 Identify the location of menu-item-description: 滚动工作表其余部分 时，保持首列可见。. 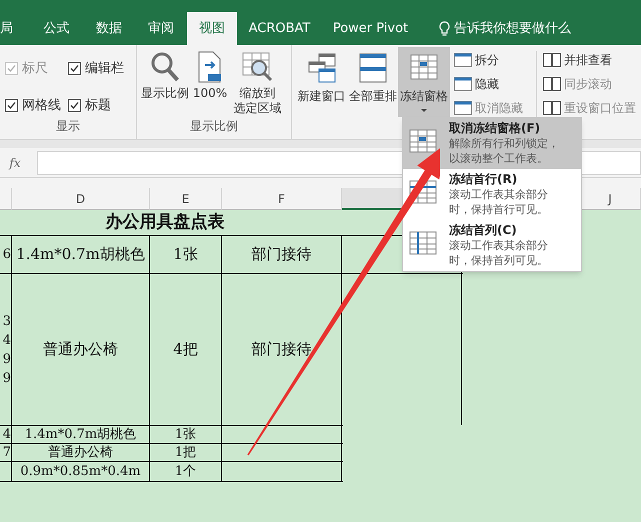
(498, 253).